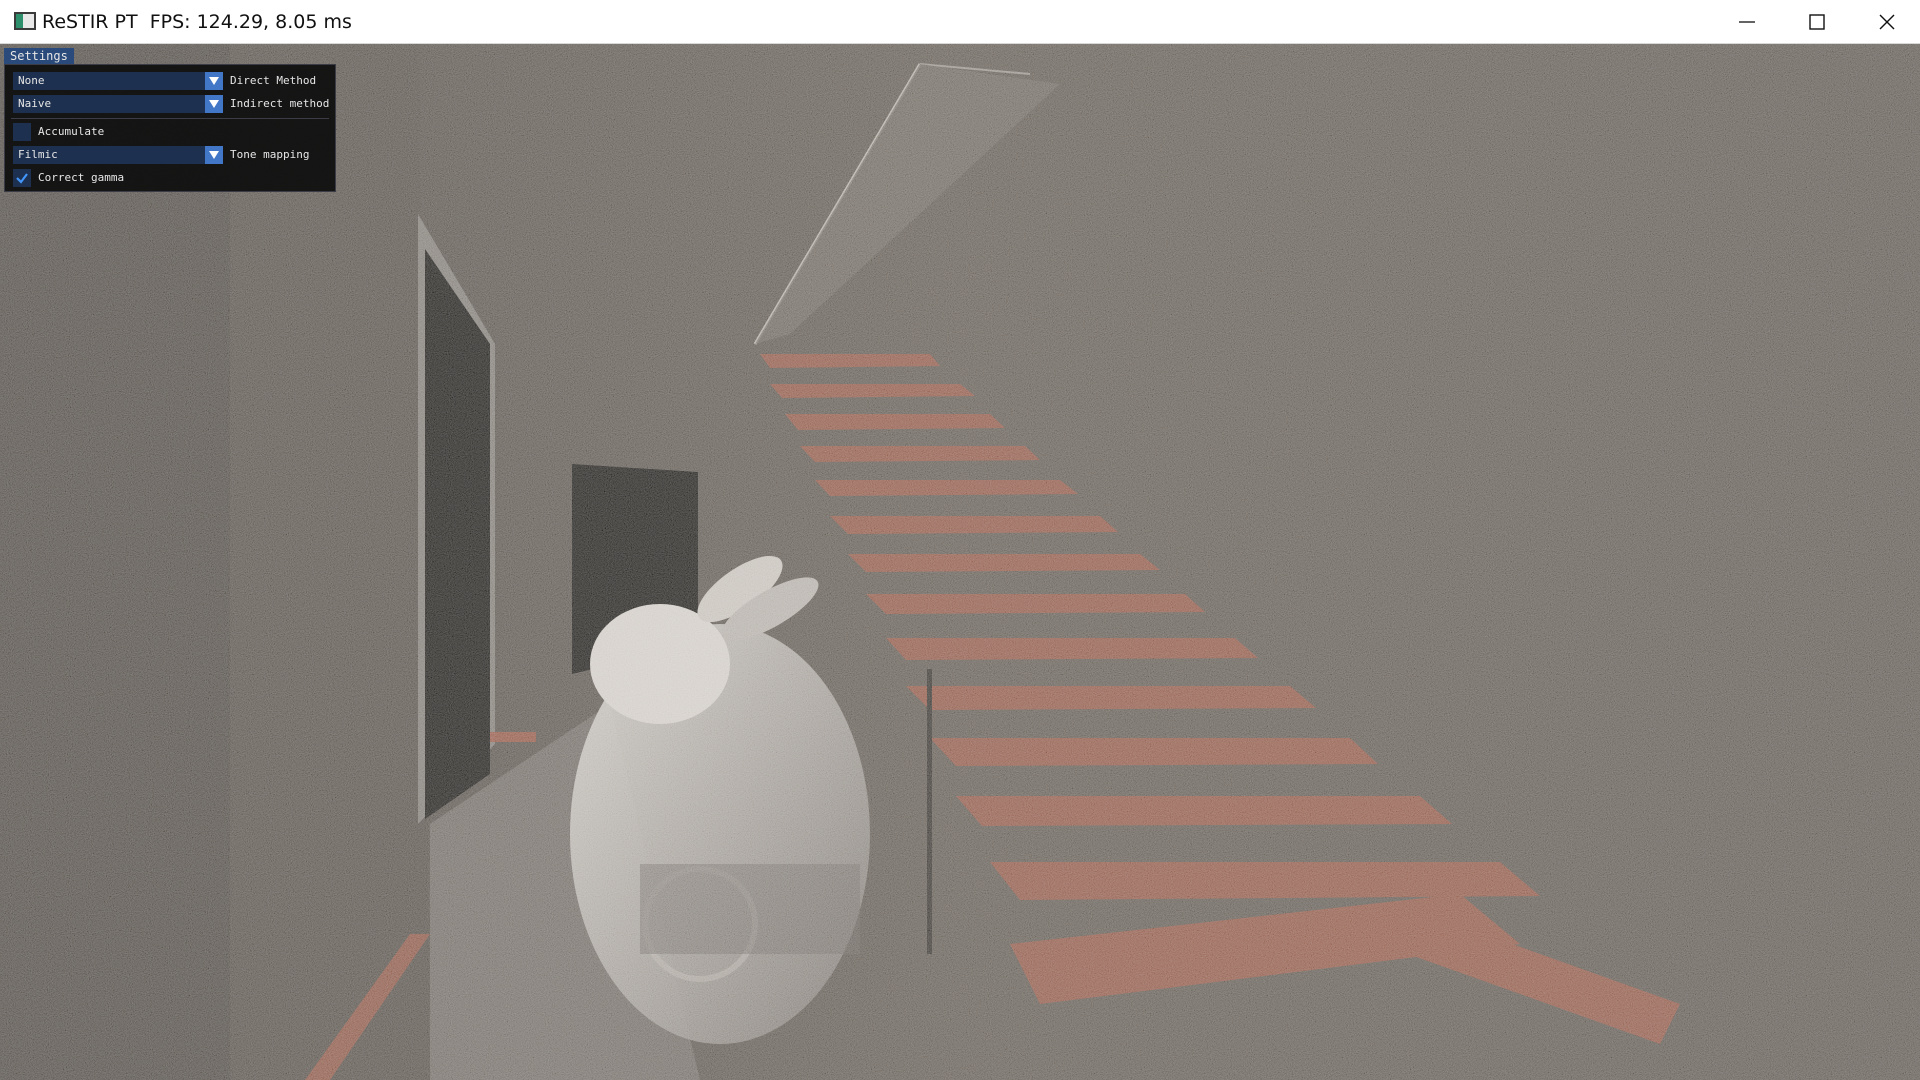  Describe the element at coordinates (270, 154) in the screenshot. I see `tone-mapping-label: Tone mapping` at that location.